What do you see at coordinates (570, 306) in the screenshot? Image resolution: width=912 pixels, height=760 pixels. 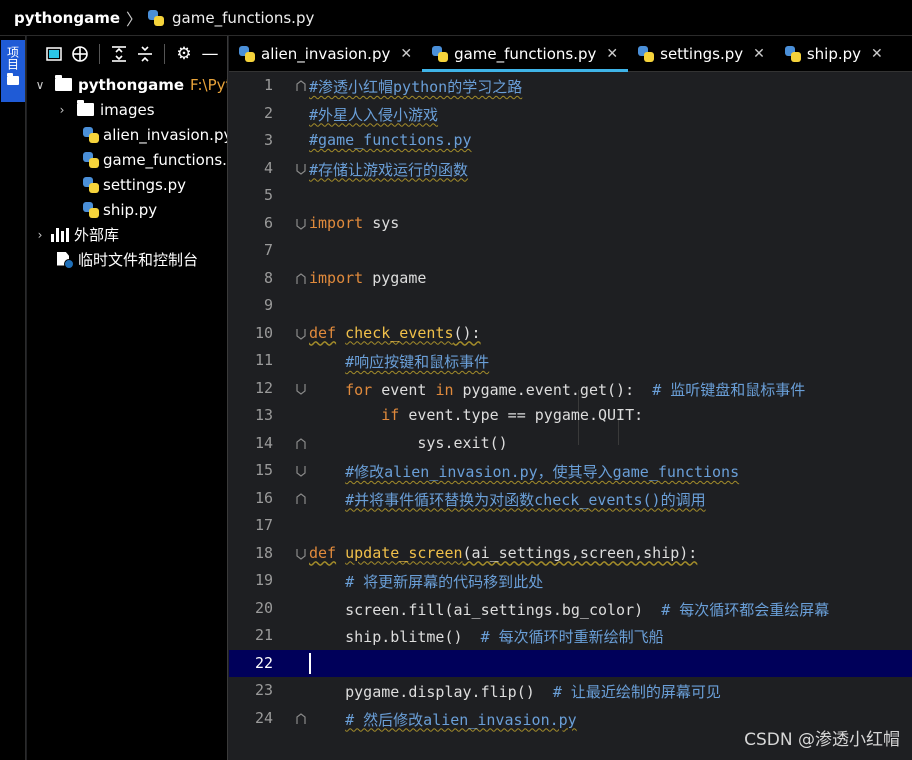 I see `code-line: 9` at bounding box center [570, 306].